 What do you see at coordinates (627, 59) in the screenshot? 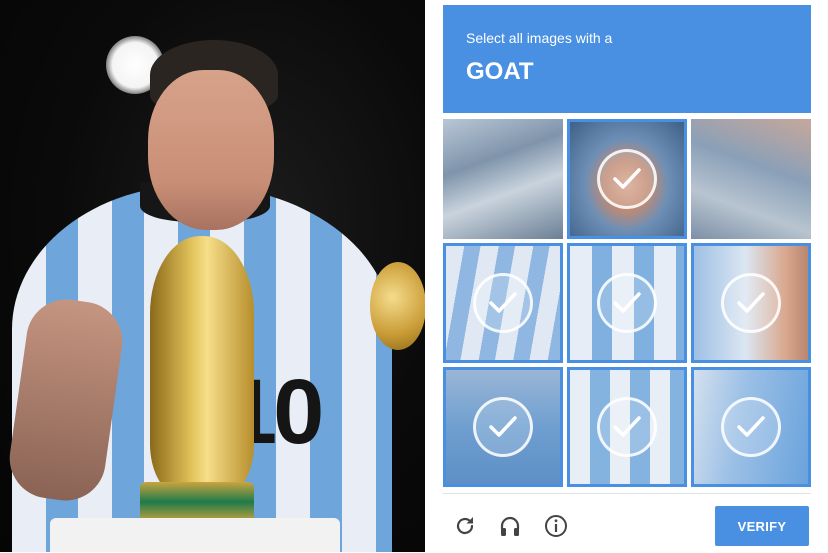
I see `captcha-header: Select all images with a GOAT` at bounding box center [627, 59].